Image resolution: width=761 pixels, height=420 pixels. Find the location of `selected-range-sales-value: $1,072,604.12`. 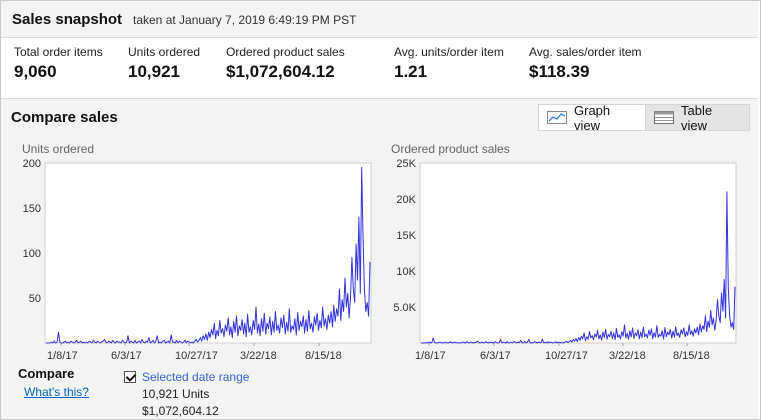

selected-range-sales-value: $1,072,604.12 is located at coordinates (180, 411).